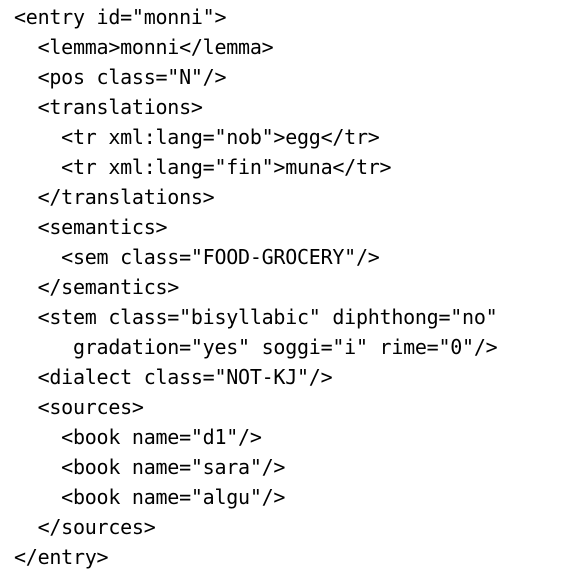 Image resolution: width=564 pixels, height=572 pixels. What do you see at coordinates (203, 167) in the screenshot?
I see `code-line-tr-fin: <tr xml:lang="fin">muna</tr>` at bounding box center [203, 167].